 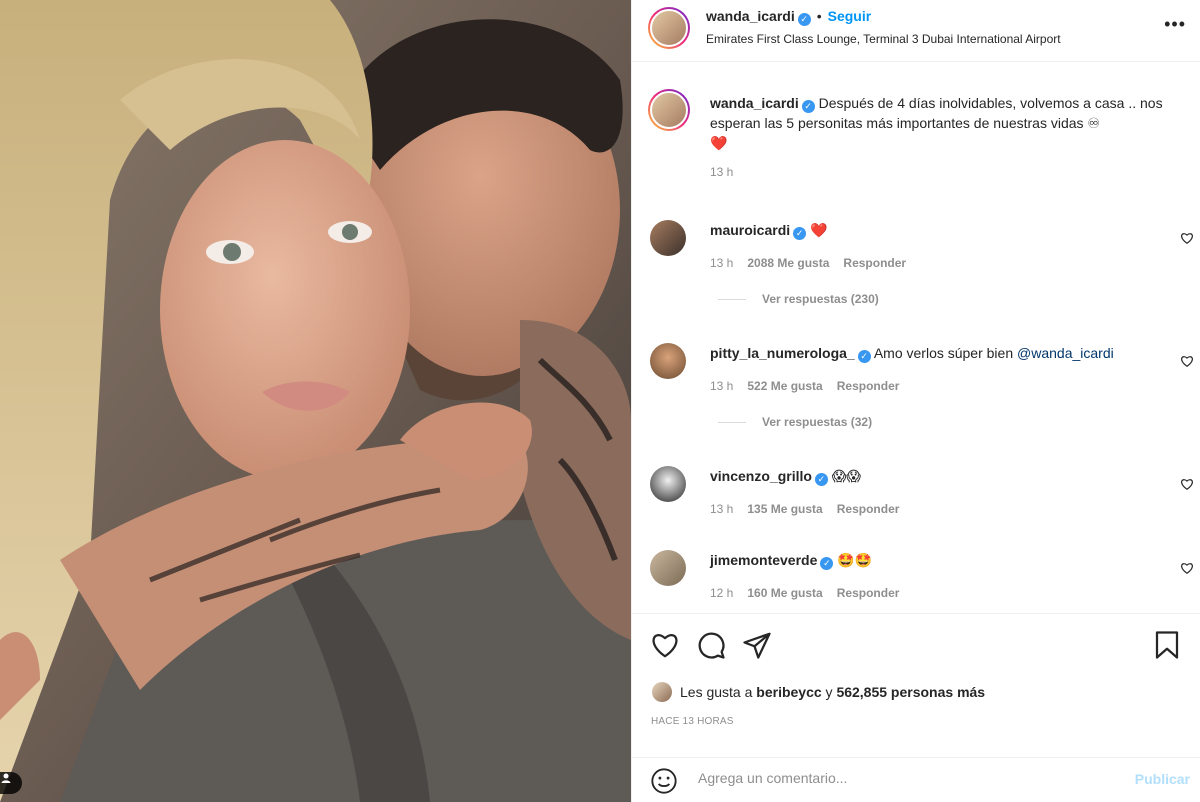 I want to click on comment-time: 12 h, so click(x=721, y=593).